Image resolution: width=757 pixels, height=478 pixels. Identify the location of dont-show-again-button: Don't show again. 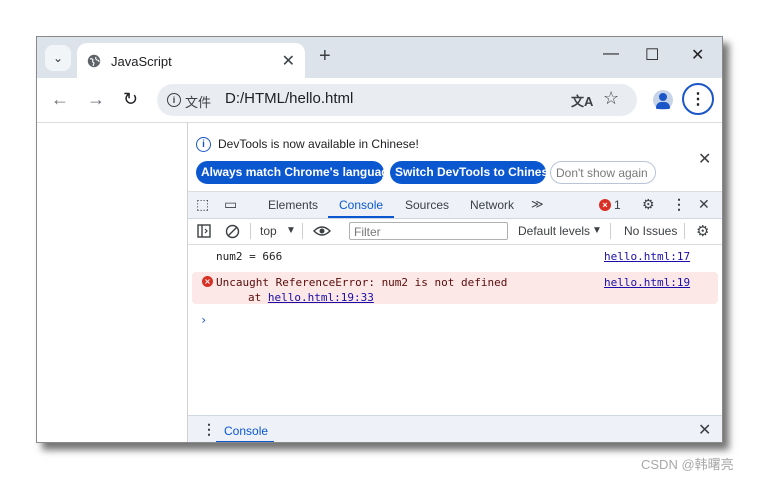
(603, 172).